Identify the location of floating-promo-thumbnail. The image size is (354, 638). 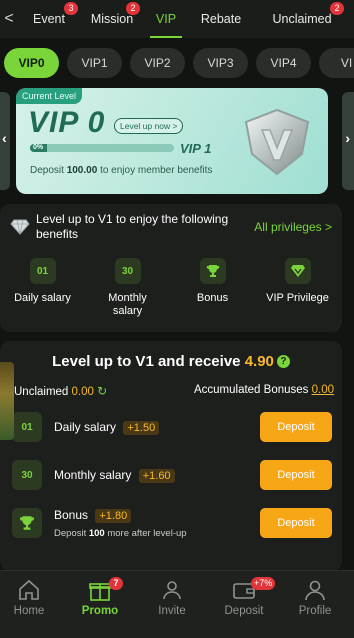
(7, 401).